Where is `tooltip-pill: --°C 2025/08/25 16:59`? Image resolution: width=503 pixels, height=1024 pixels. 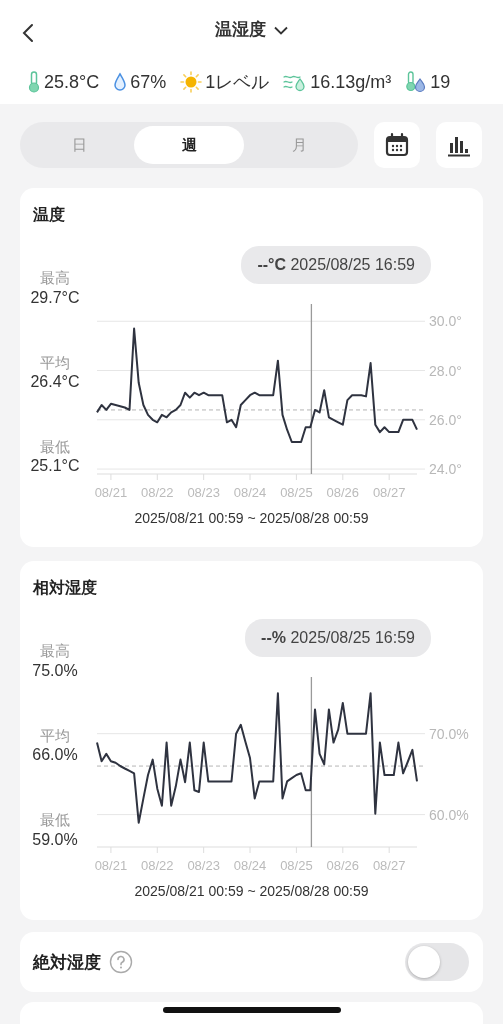 tooltip-pill: --°C 2025/08/25 16:59 is located at coordinates (336, 265).